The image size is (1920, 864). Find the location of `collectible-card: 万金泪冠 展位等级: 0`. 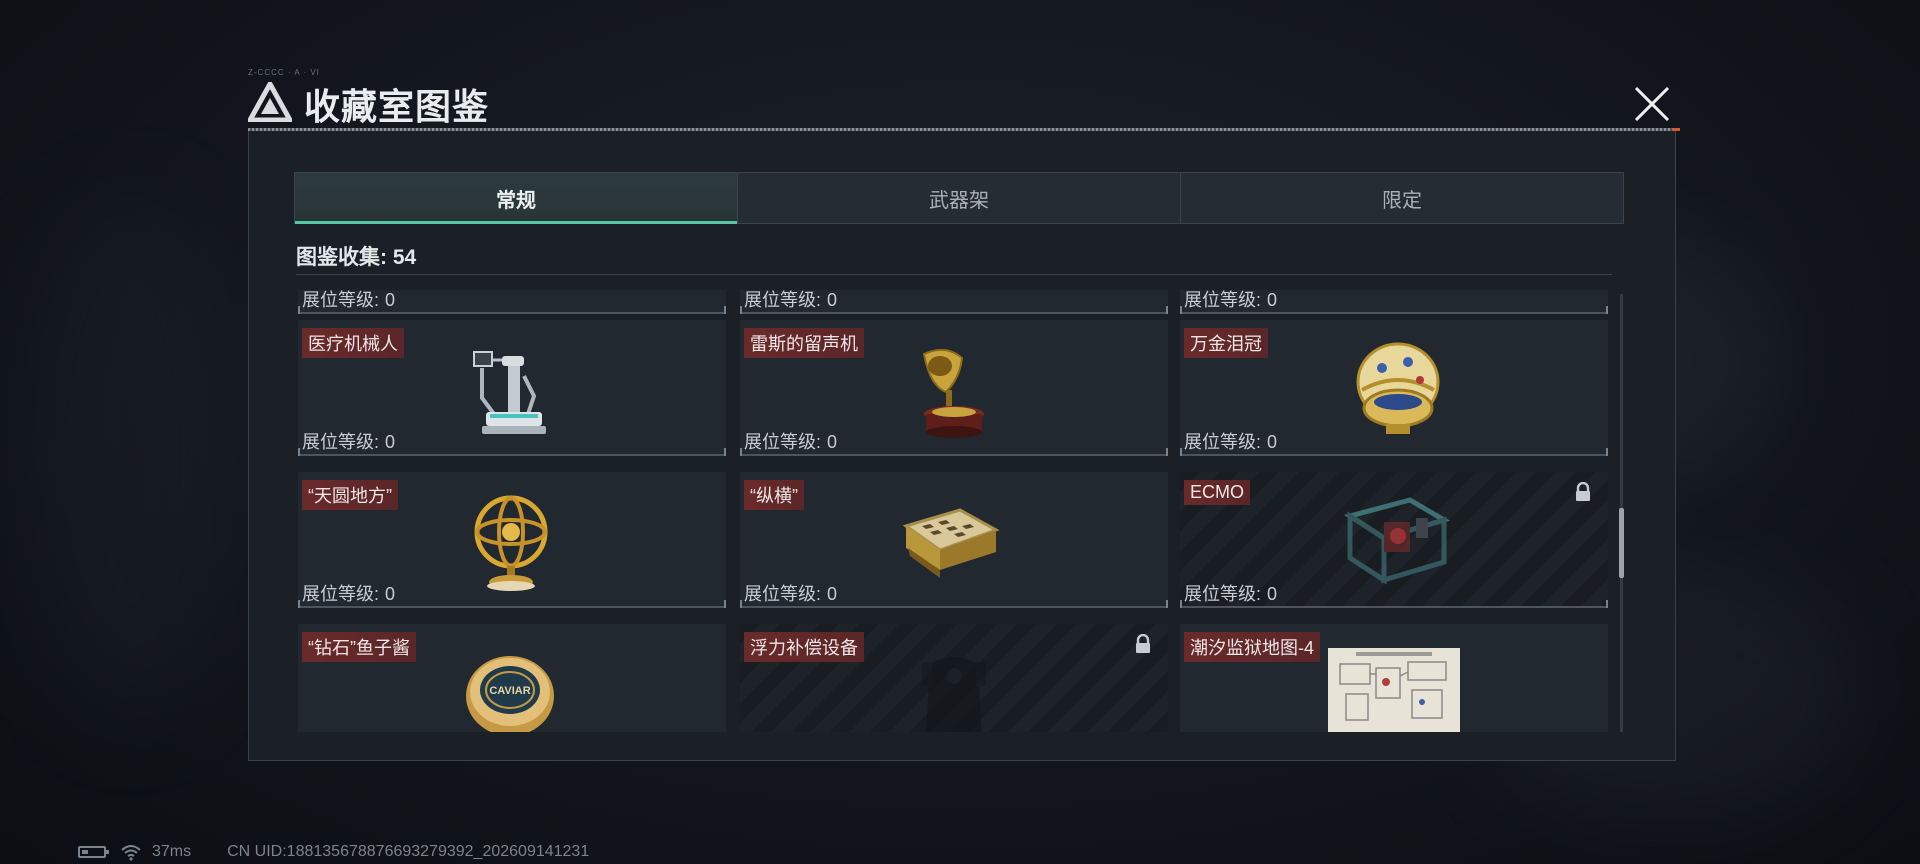

collectible-card: 万金泪冠 展位等级: 0 is located at coordinates (1394, 388).